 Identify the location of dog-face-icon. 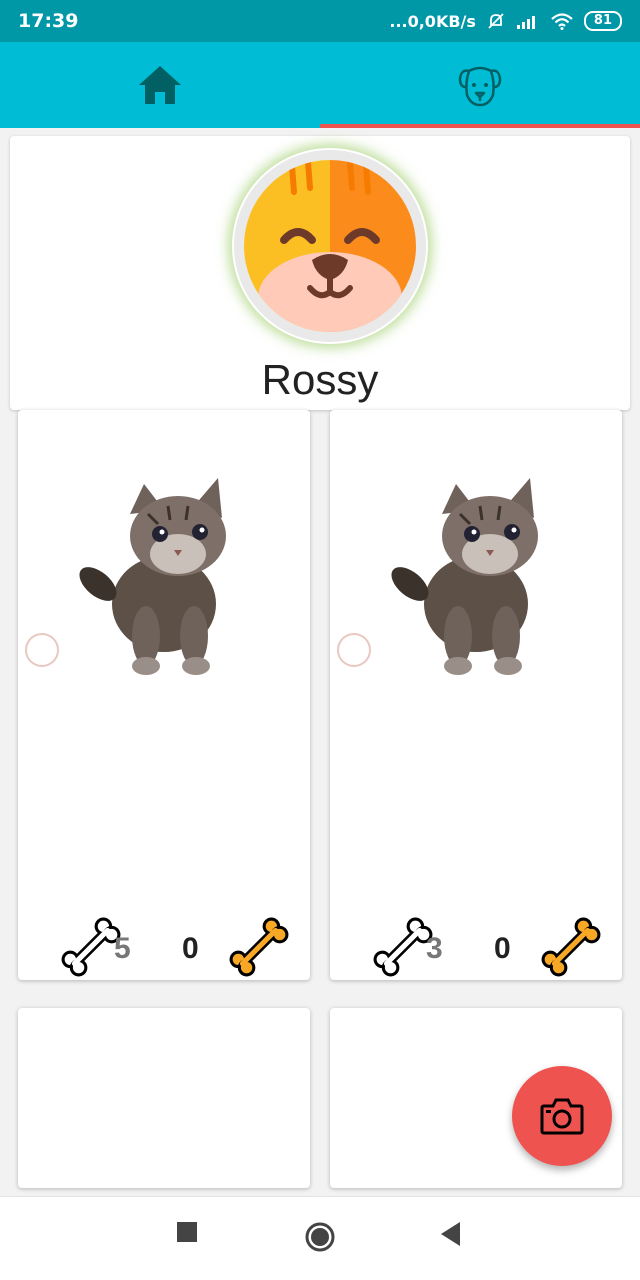
(480, 86).